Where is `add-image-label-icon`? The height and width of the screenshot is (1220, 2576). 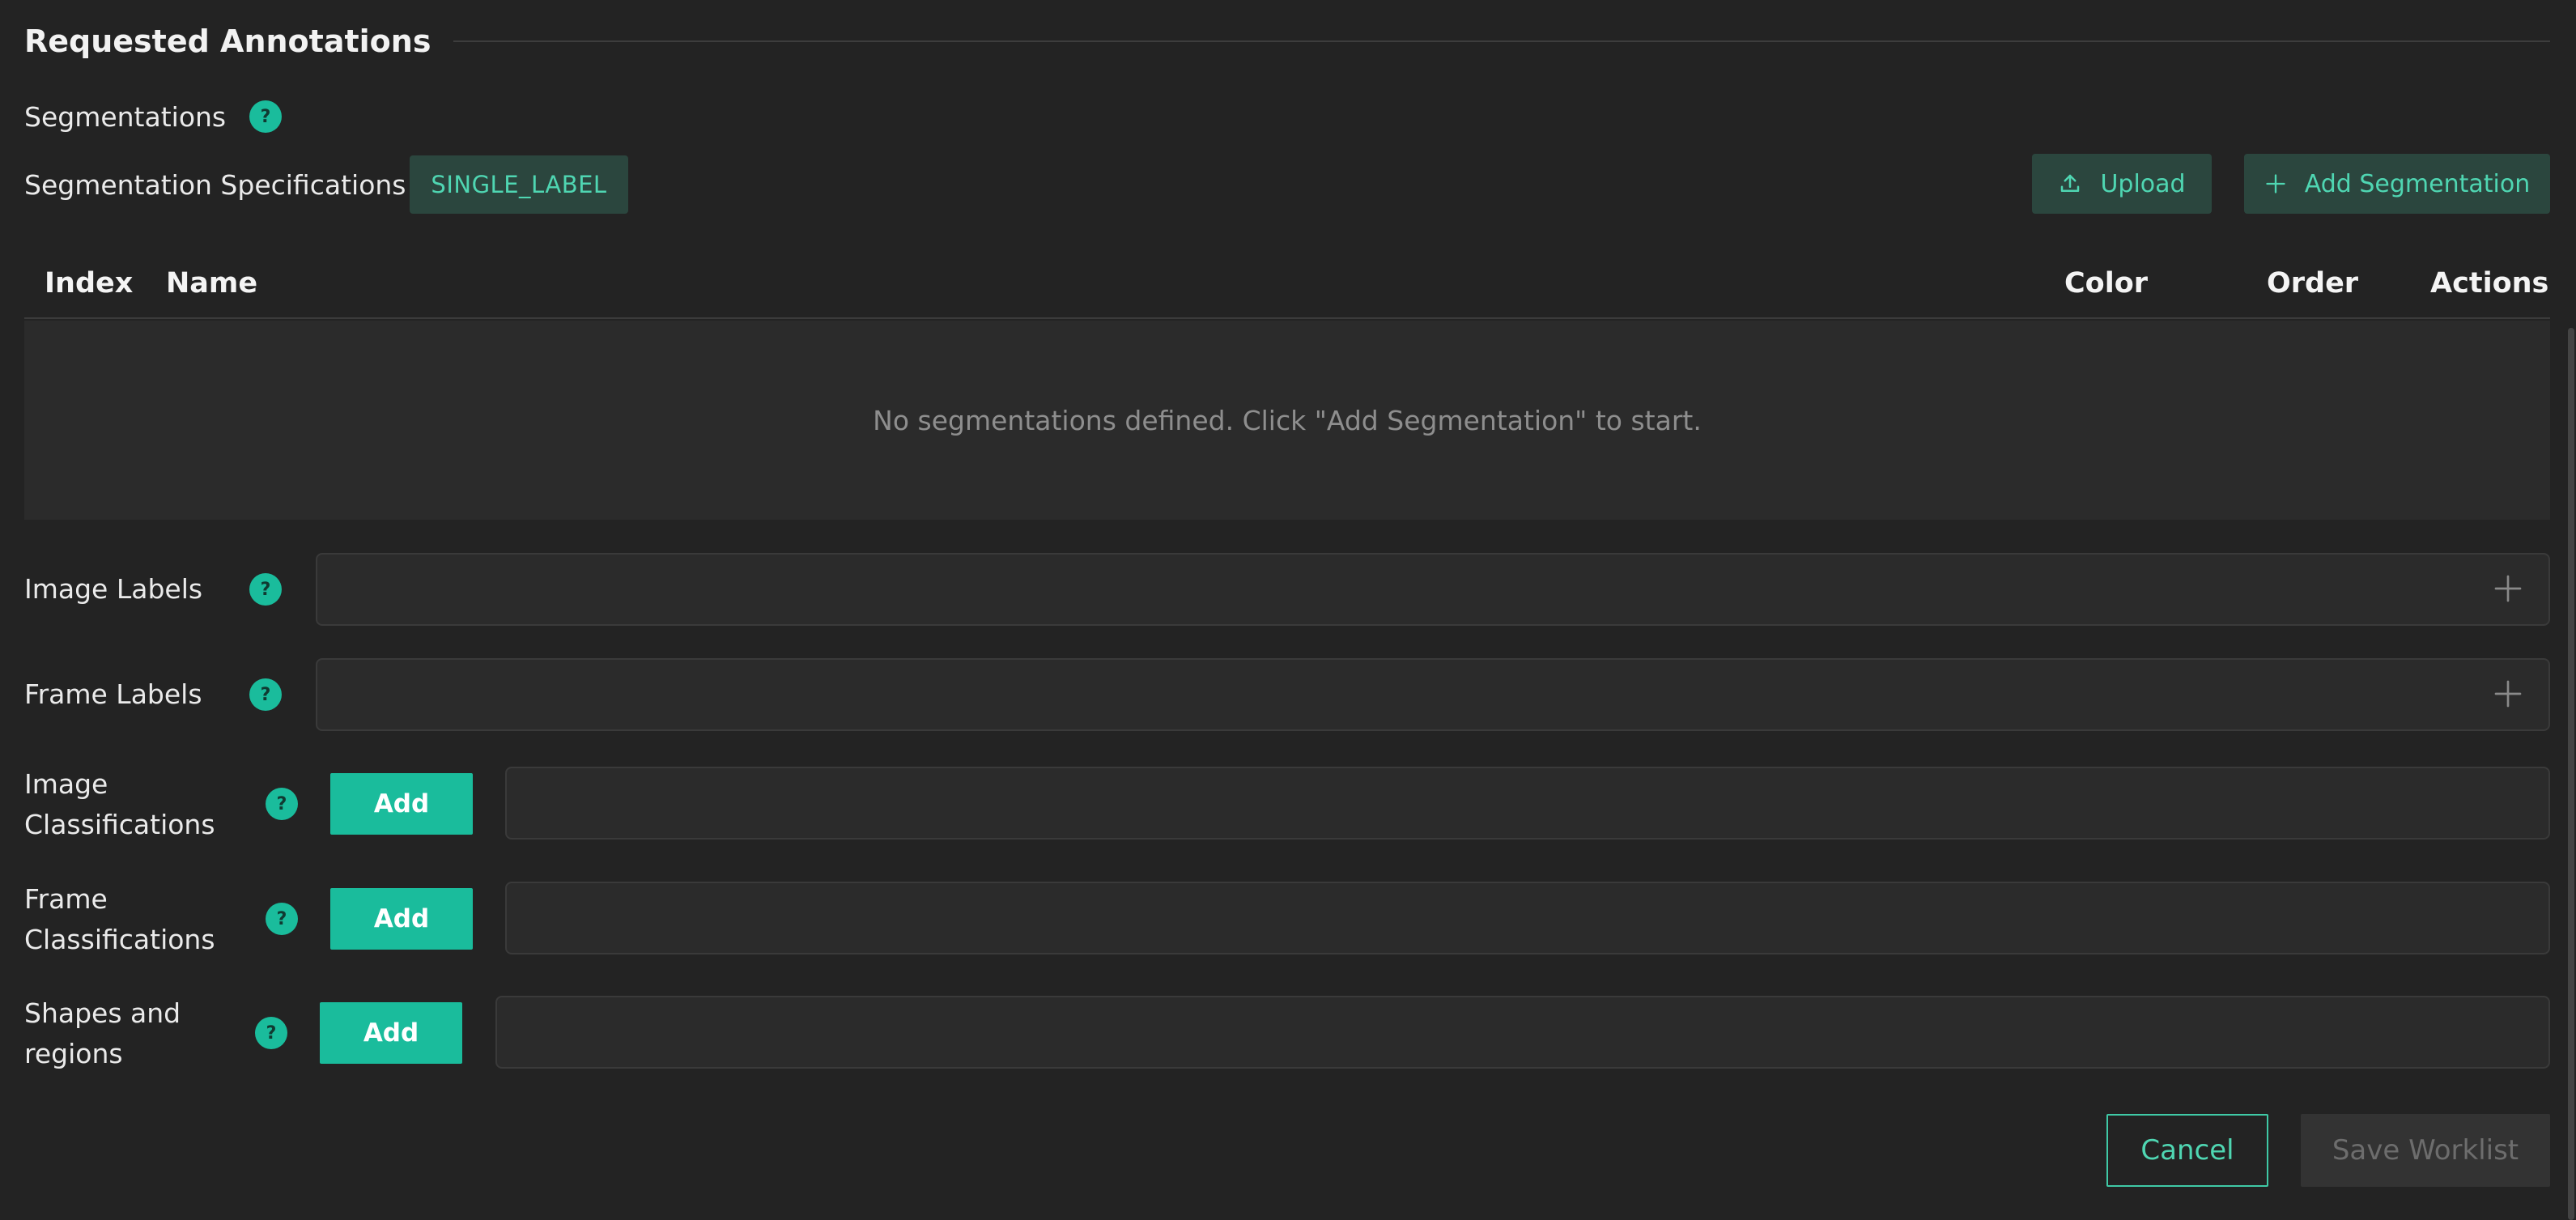 add-image-label-icon is located at coordinates (2508, 588).